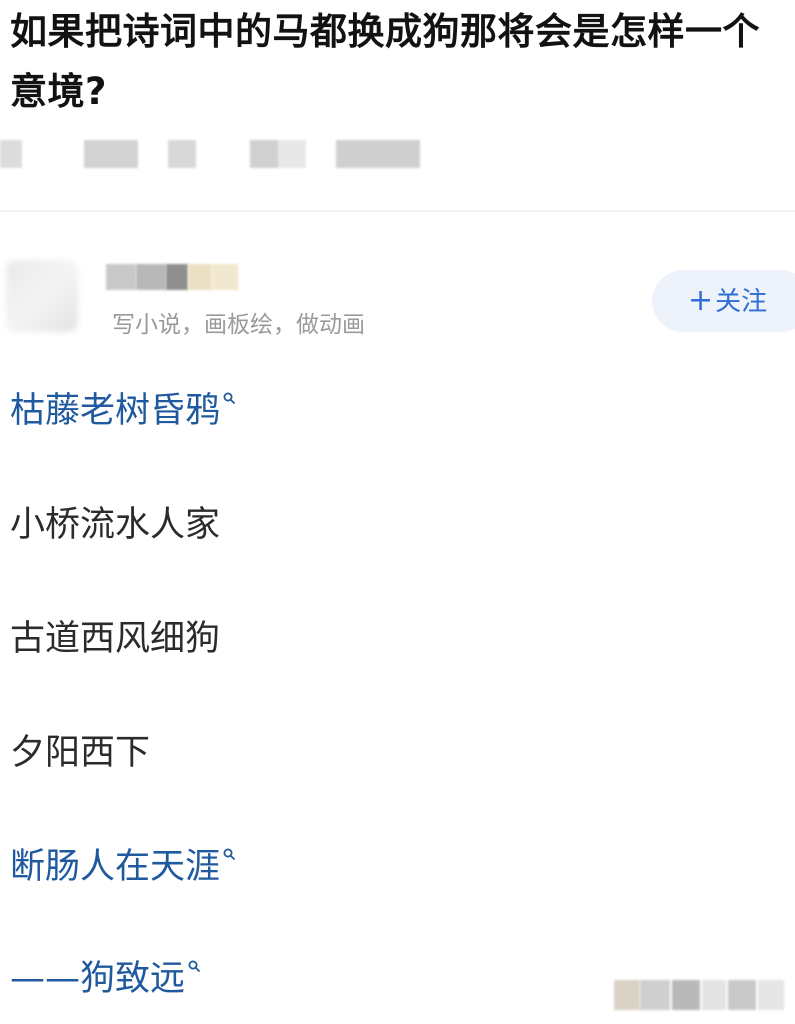  I want to click on answer-line-text: 枯藤老树昏鸦, so click(115, 411).